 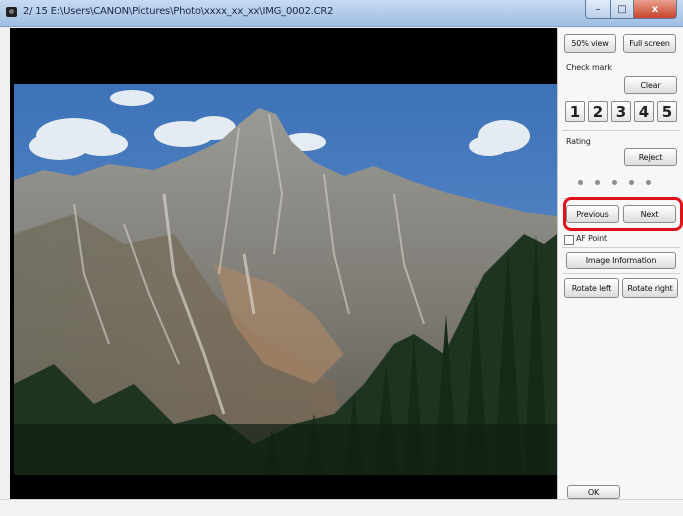 I want to click on check-mark-3-button: 3, so click(x=621, y=111).